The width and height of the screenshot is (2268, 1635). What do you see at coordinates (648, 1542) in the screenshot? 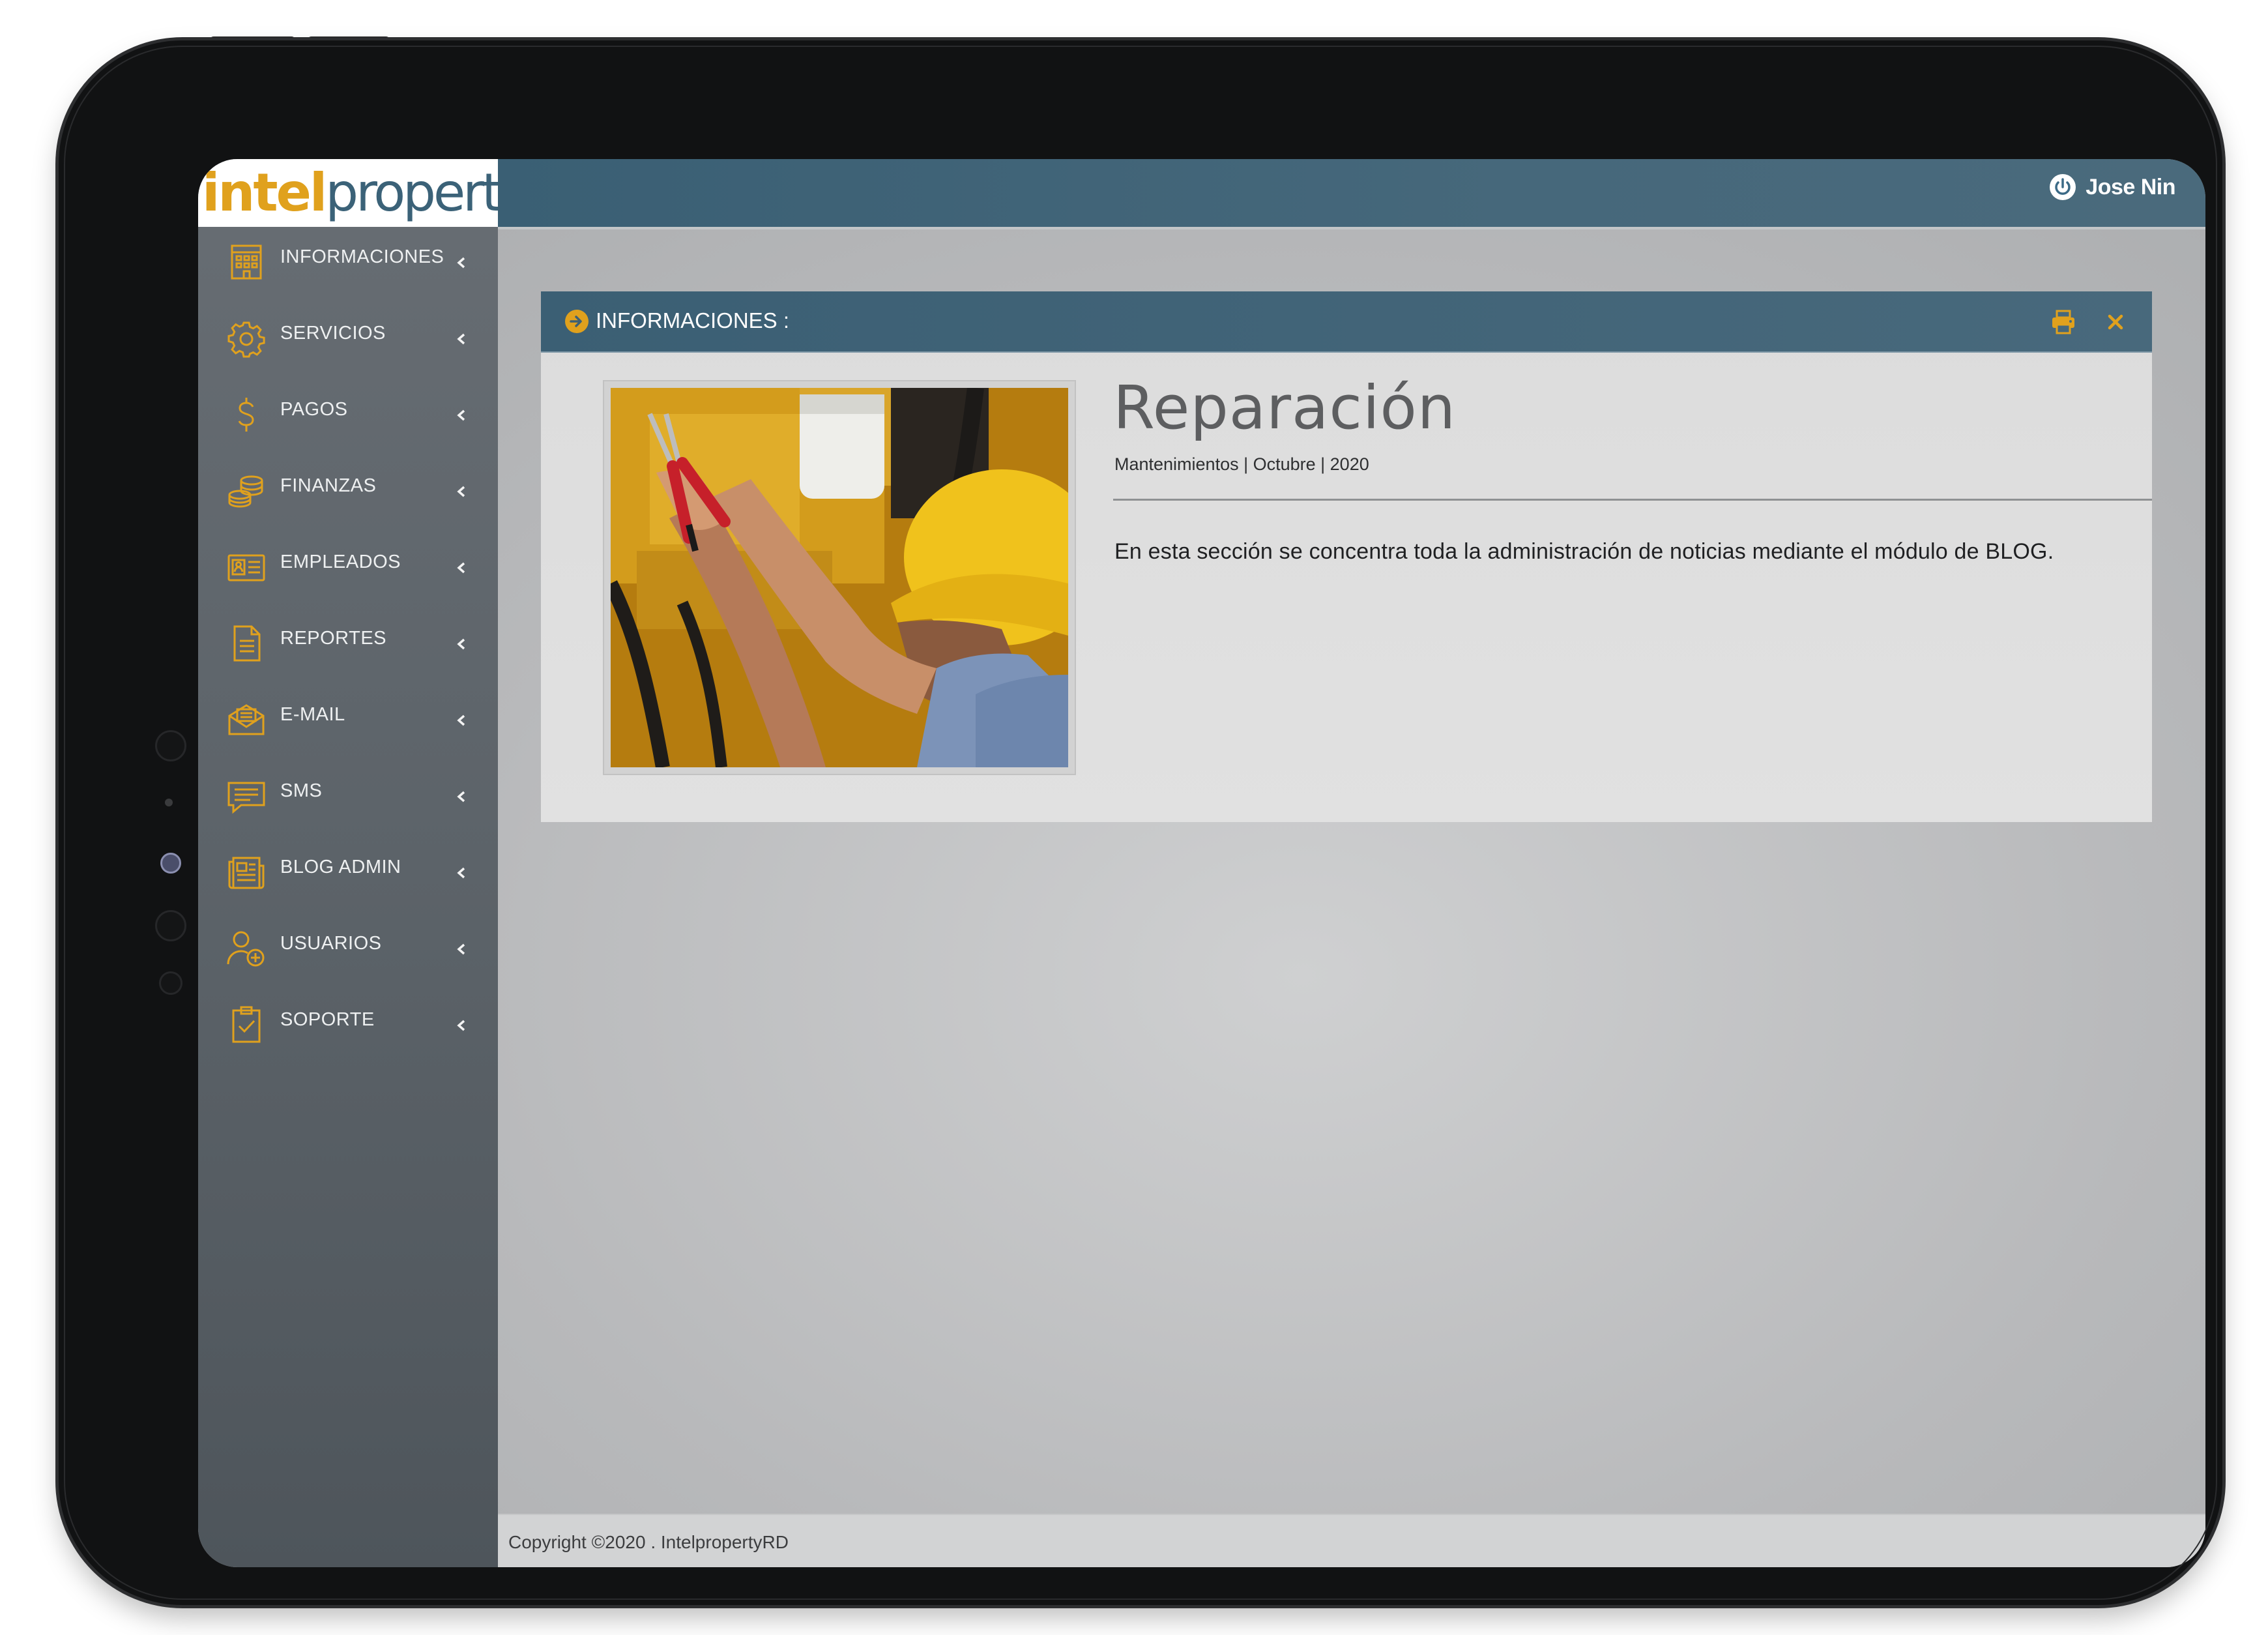
I see `copyright-text: Copyright ©2020 . IntelpropertyRD` at bounding box center [648, 1542].